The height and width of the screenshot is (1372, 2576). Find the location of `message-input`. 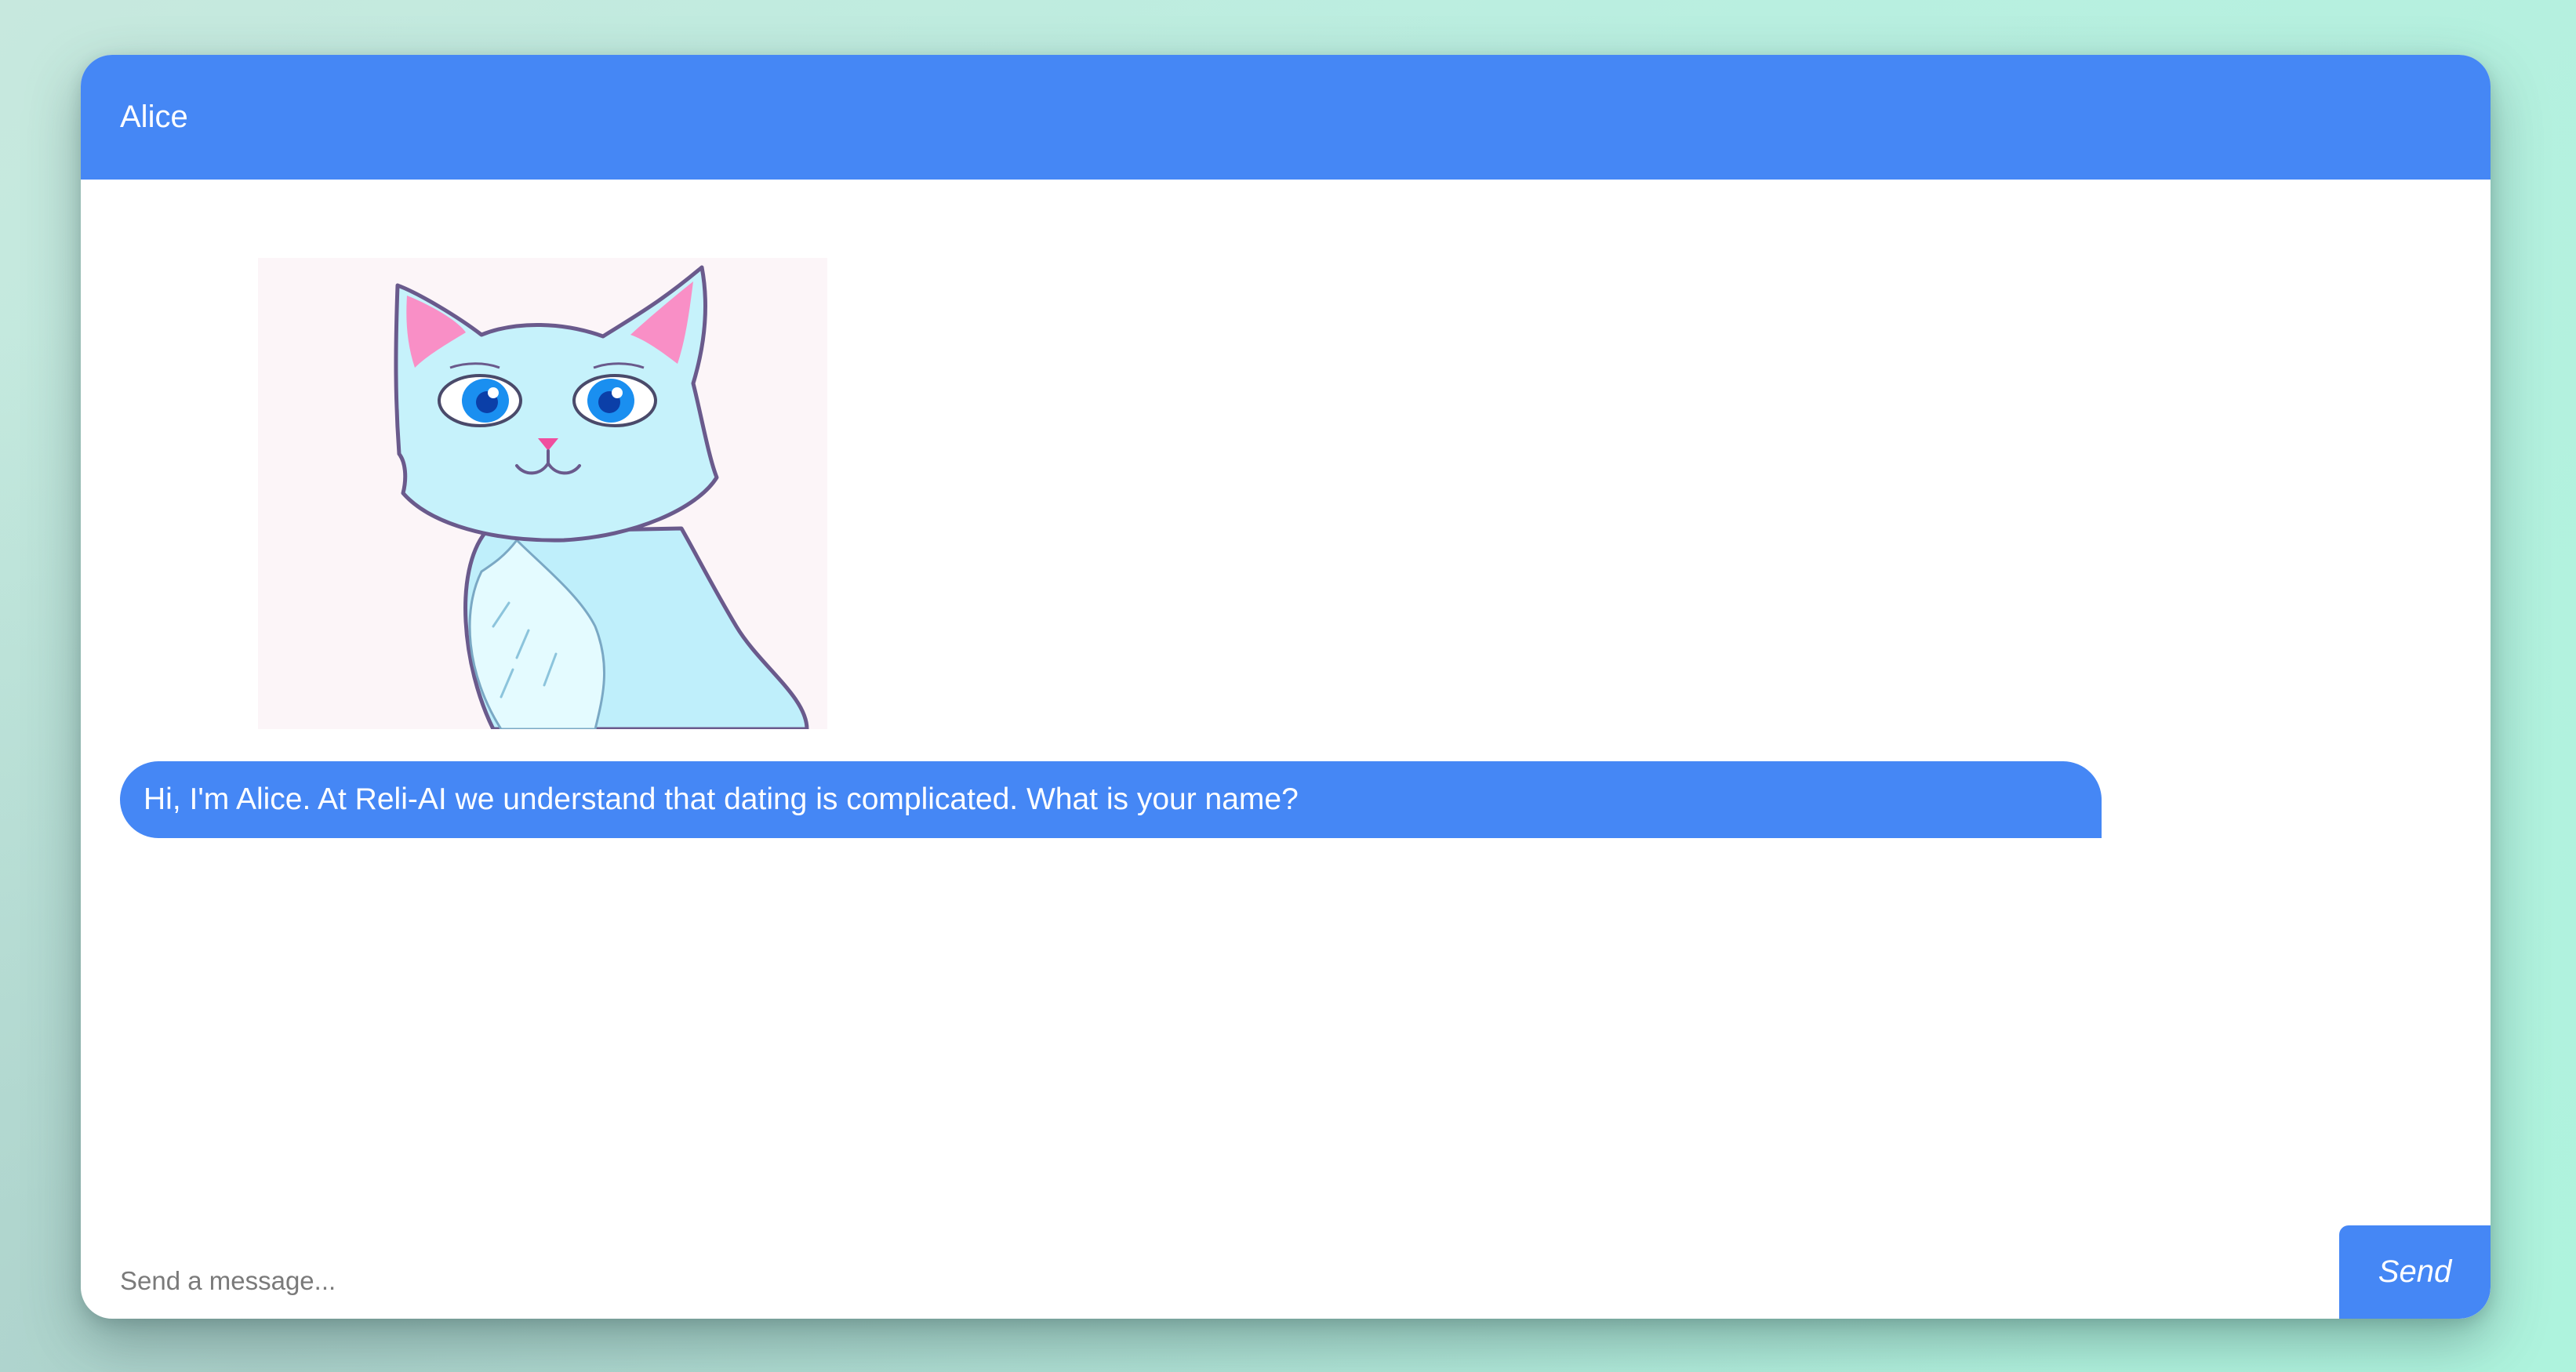

message-input is located at coordinates (1257, 1281).